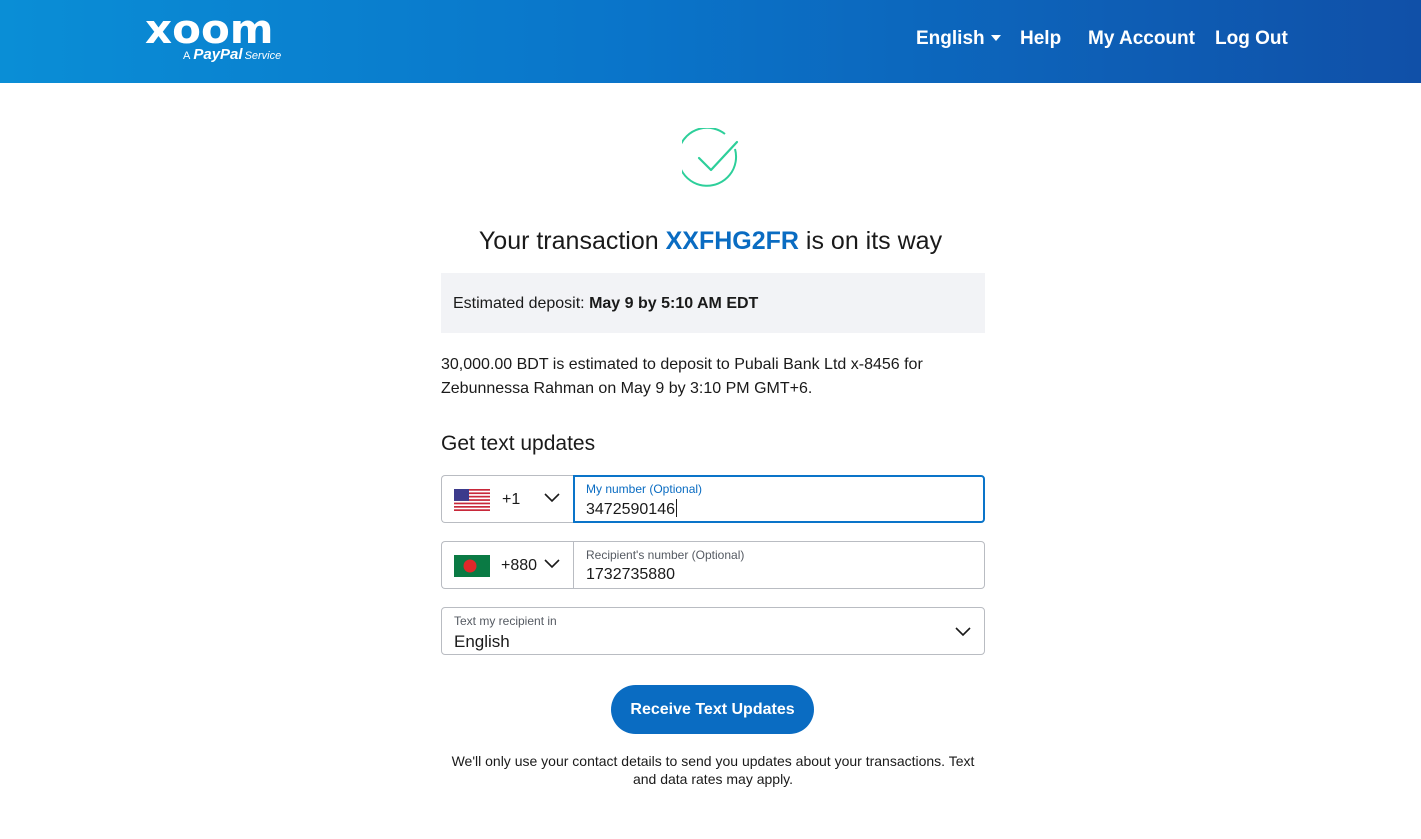 This screenshot has width=1421, height=839. I want to click on language-dropdown: English, so click(958, 39).